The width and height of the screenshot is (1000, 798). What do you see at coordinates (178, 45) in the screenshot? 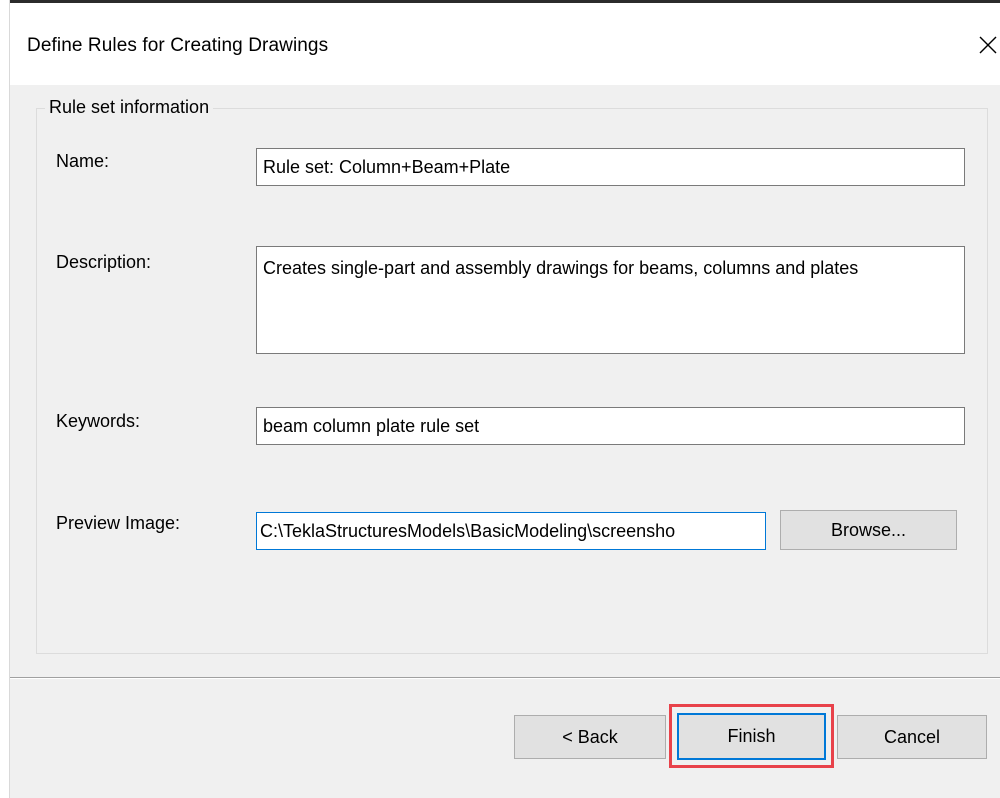
I see `dialog-title: Define Rules for Creating Drawings` at bounding box center [178, 45].